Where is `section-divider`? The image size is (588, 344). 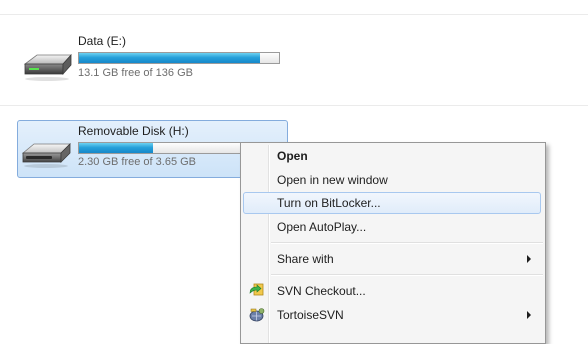
section-divider is located at coordinates (294, 105).